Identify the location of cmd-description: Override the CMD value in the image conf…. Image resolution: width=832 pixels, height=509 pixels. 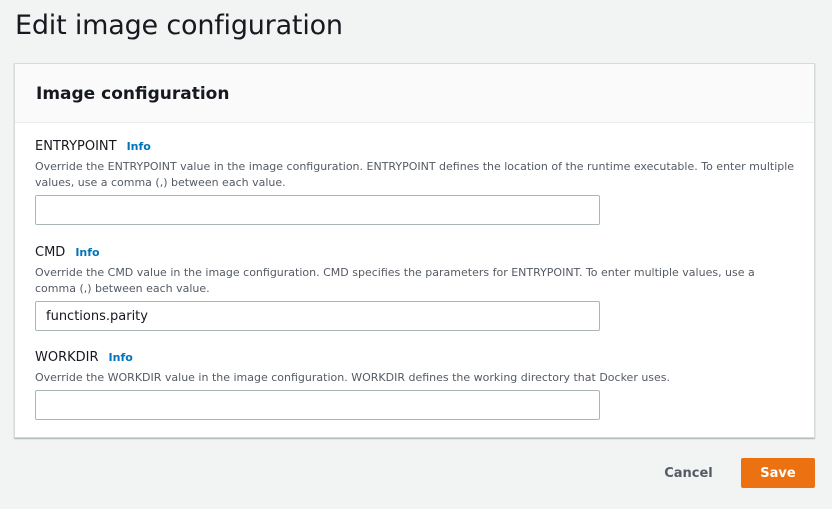
(395, 280).